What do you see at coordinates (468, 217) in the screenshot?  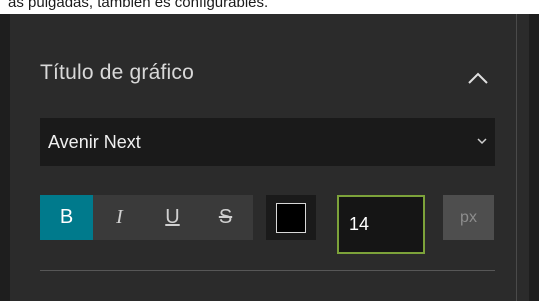 I see `unit-label: px` at bounding box center [468, 217].